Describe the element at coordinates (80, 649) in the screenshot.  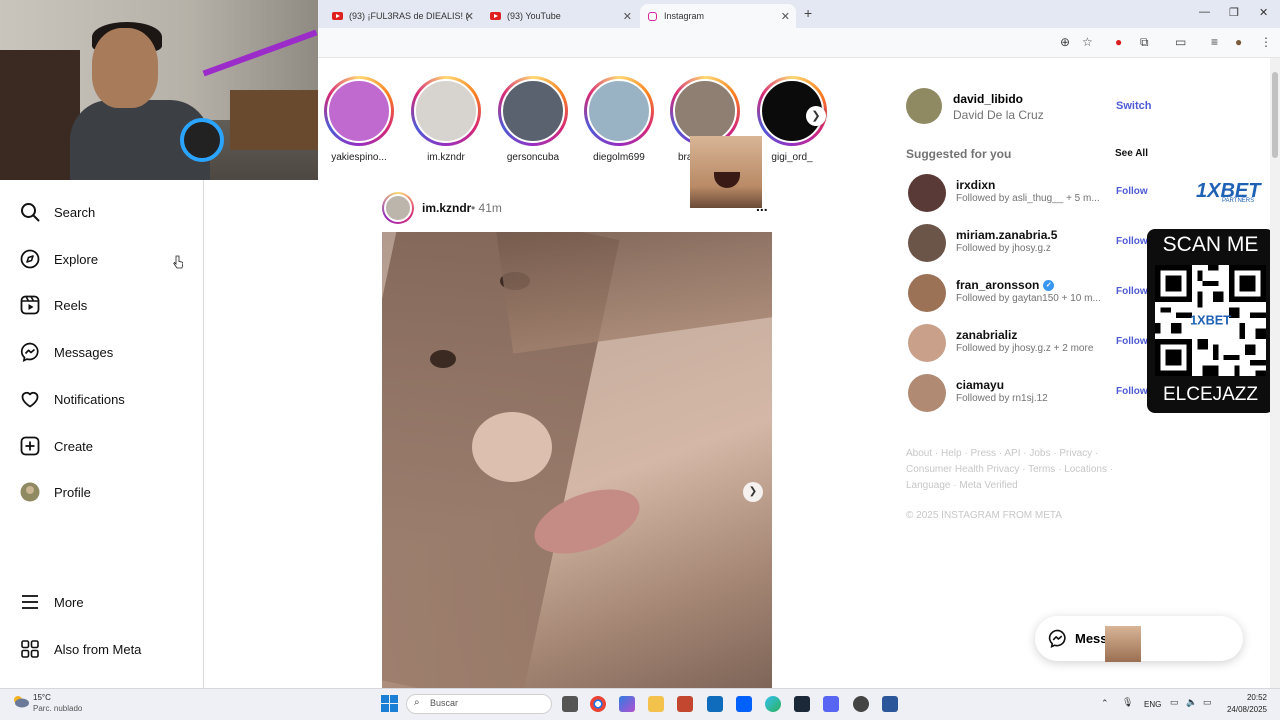
I see `sidebar-item-also-from-meta: Also from Meta` at that location.